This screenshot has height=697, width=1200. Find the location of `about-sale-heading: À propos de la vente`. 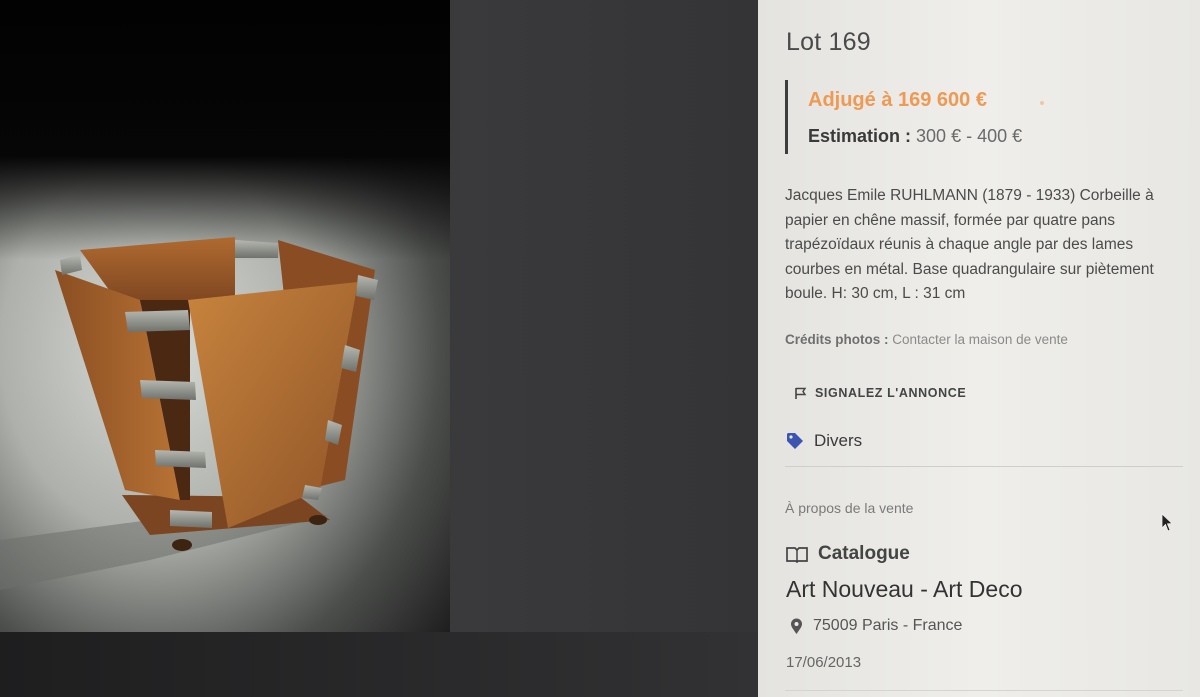

about-sale-heading: À propos de la vente is located at coordinates (849, 508).